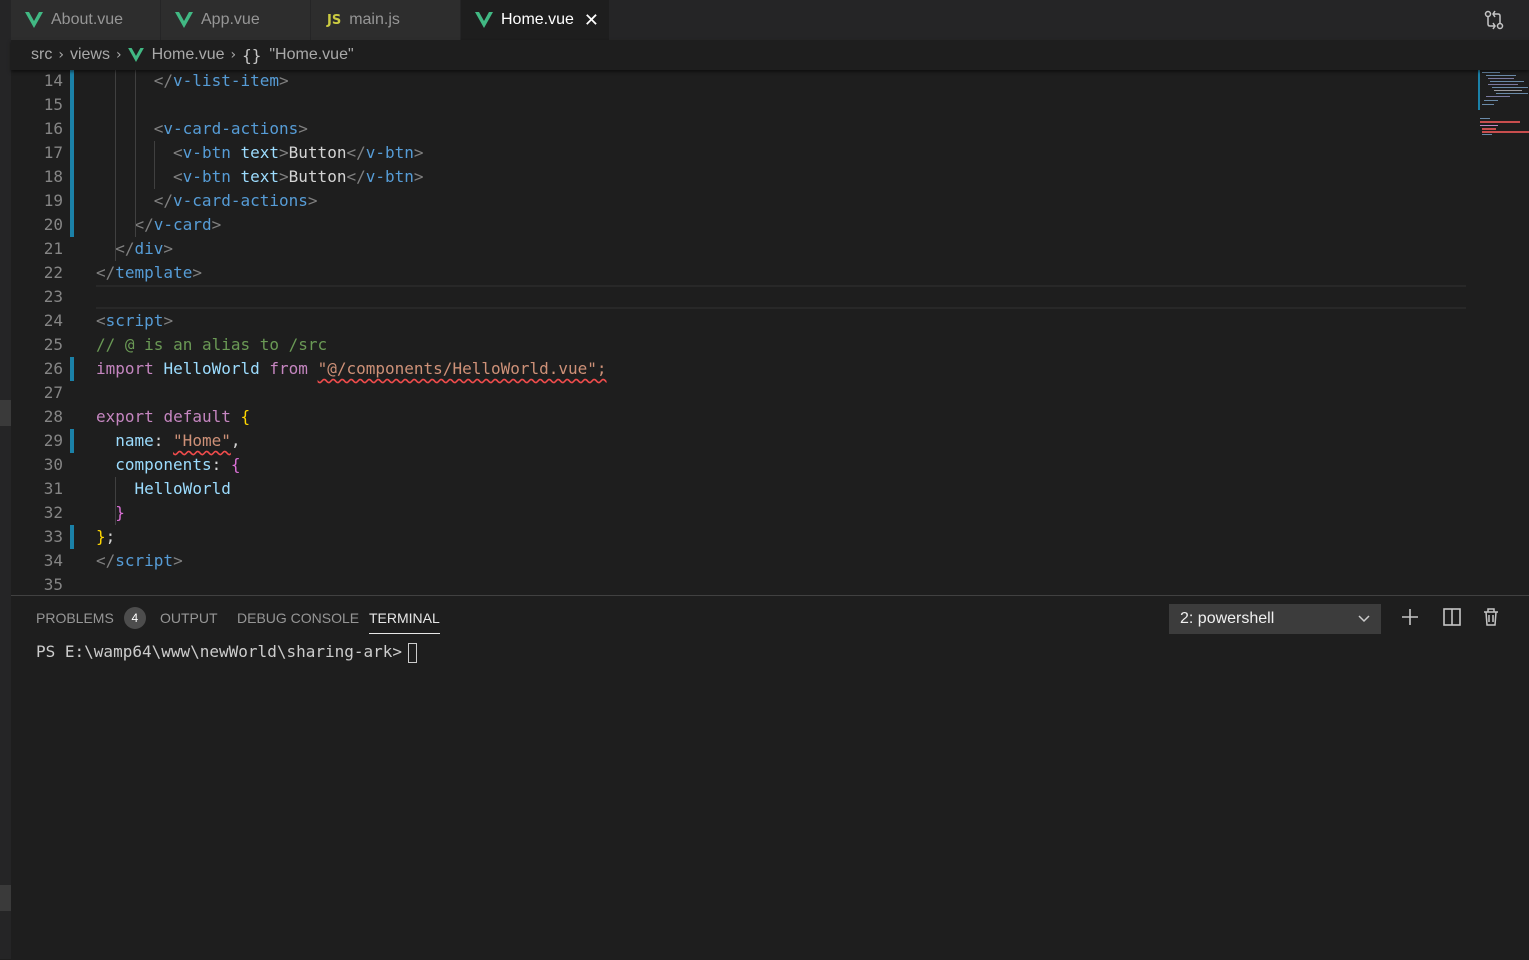  I want to click on line-number: 16, so click(53, 128).